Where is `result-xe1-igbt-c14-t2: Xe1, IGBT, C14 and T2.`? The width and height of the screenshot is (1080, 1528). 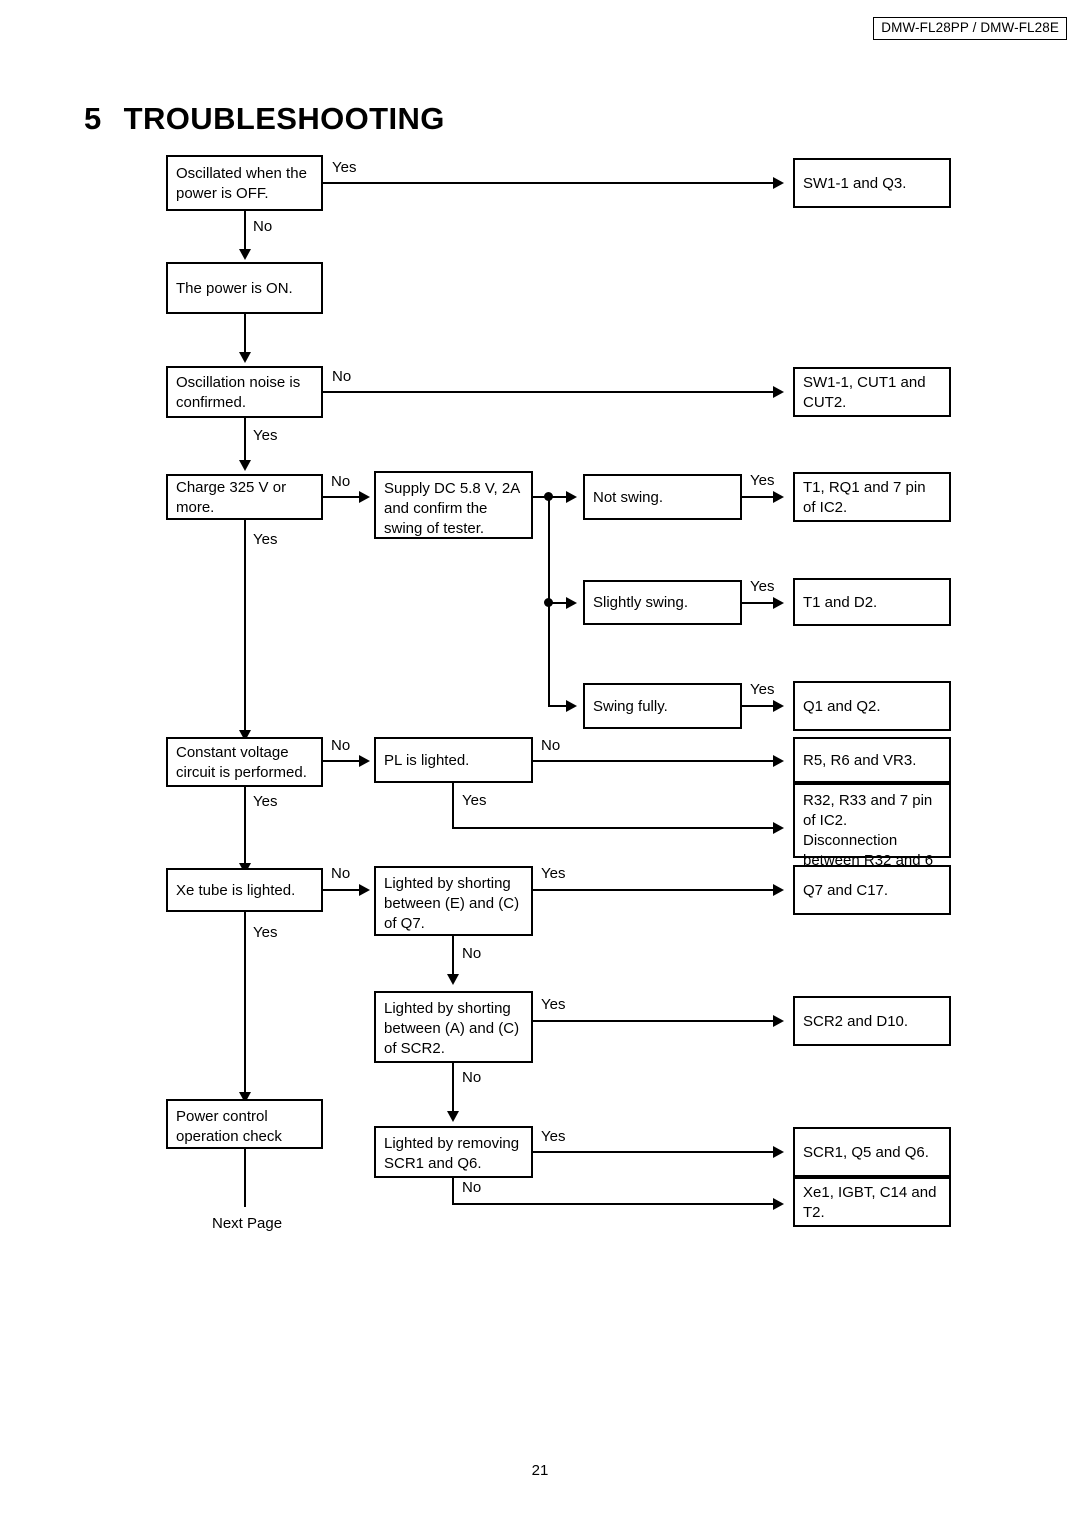 result-xe1-igbt-c14-t2: Xe1, IGBT, C14 and T2. is located at coordinates (872, 1202).